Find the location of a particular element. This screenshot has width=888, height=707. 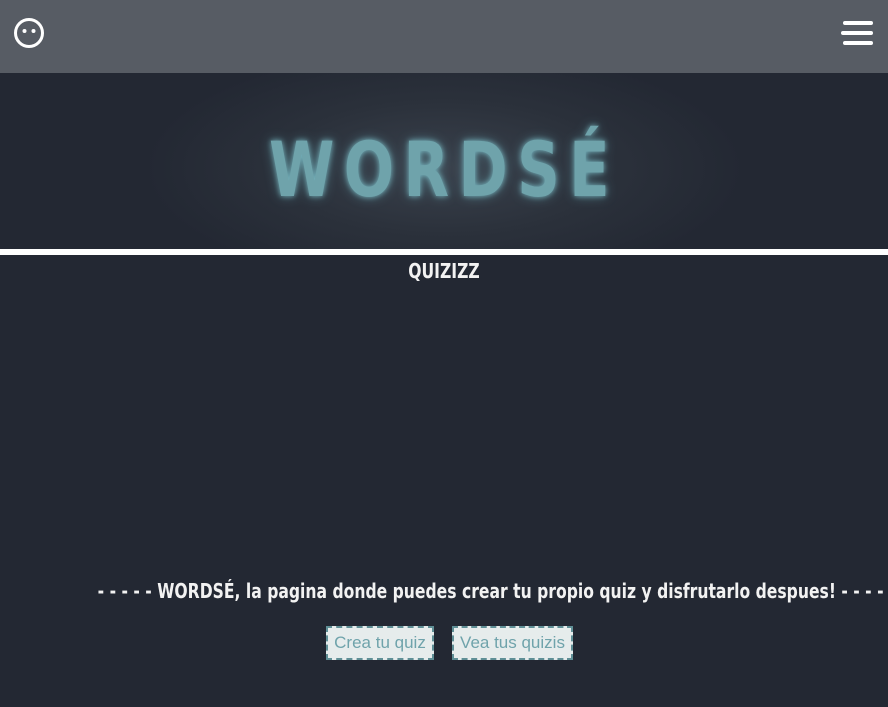

face-icon is located at coordinates (29, 33).